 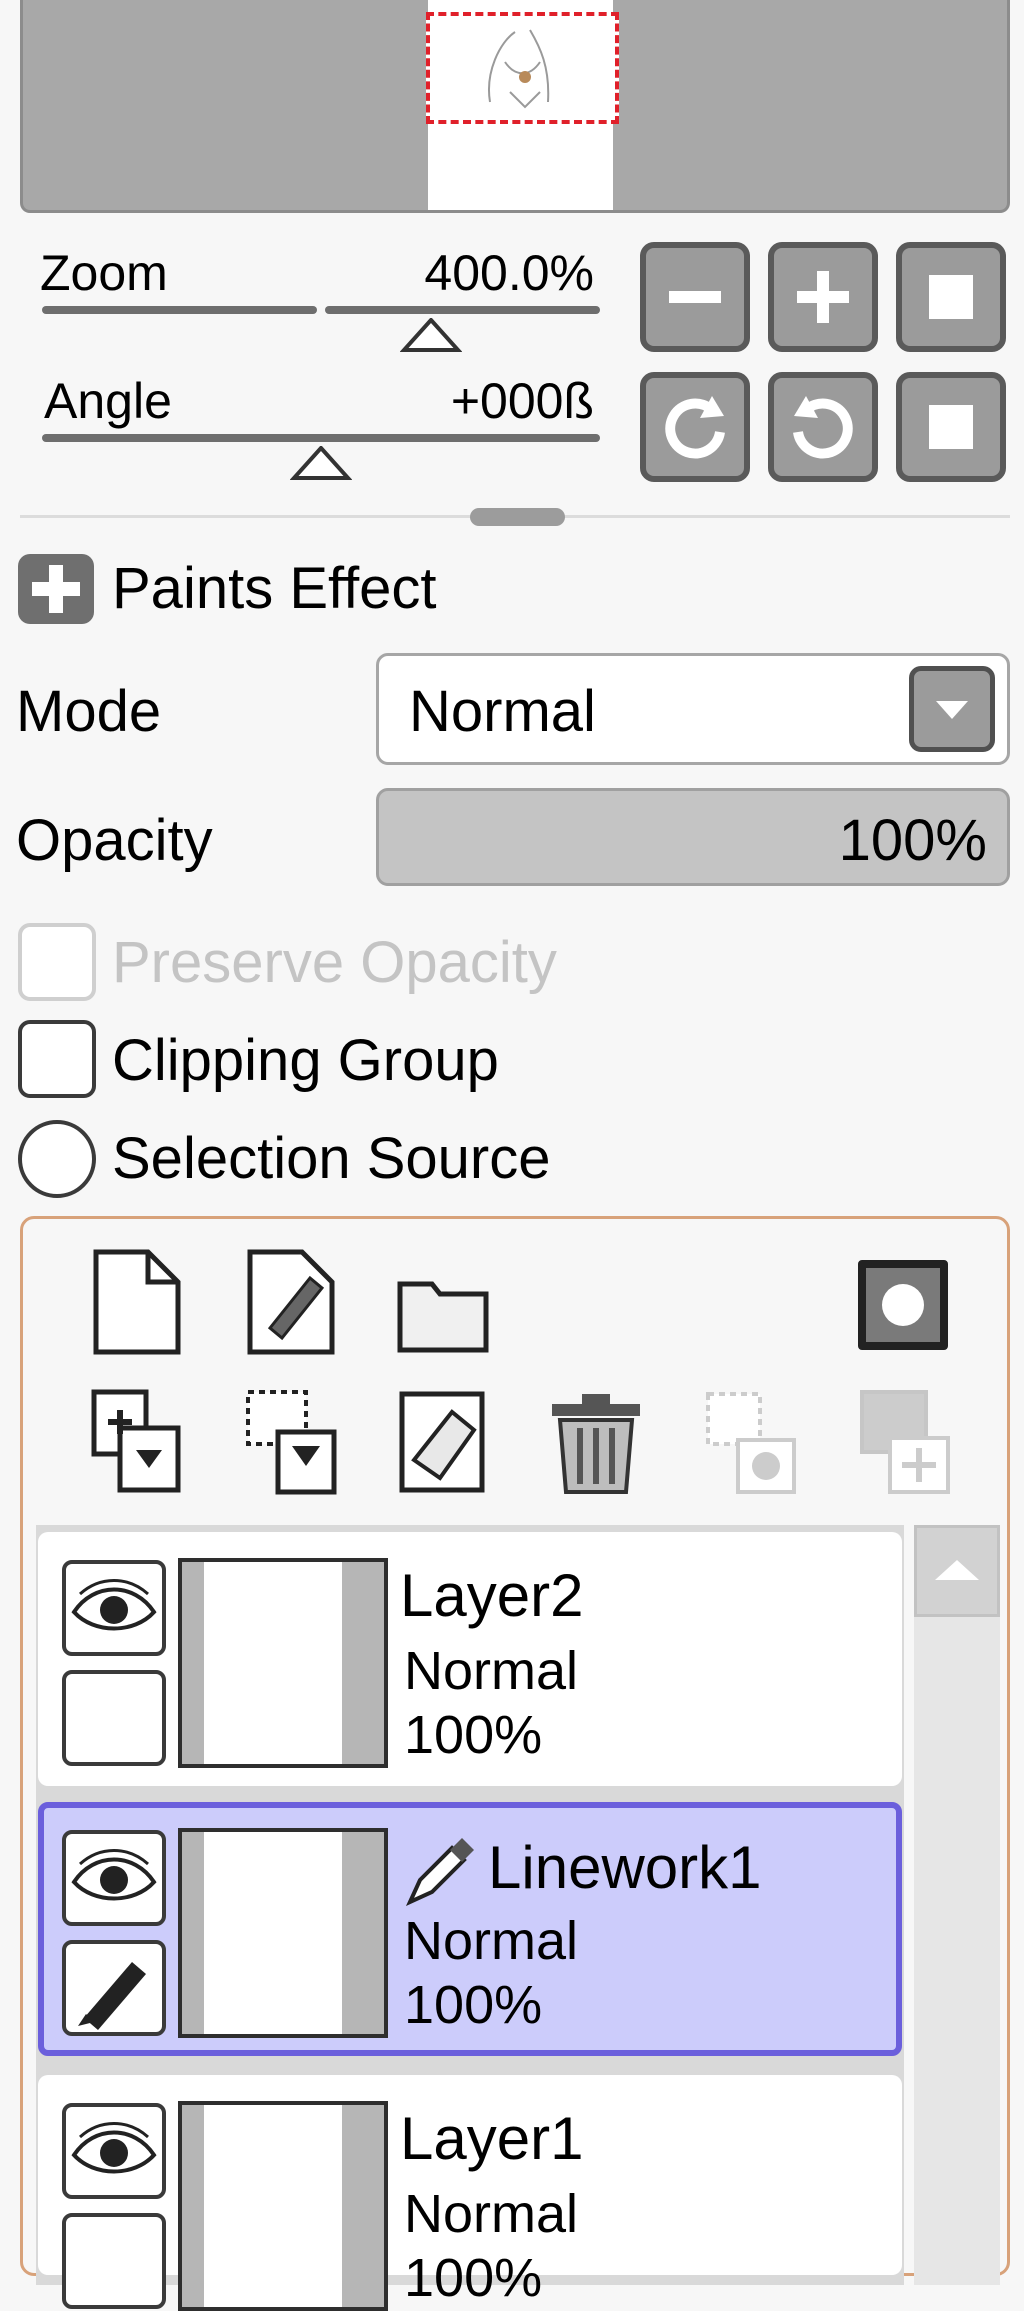 I want to click on new-linework-layer-icon, so click(x=290, y=1303).